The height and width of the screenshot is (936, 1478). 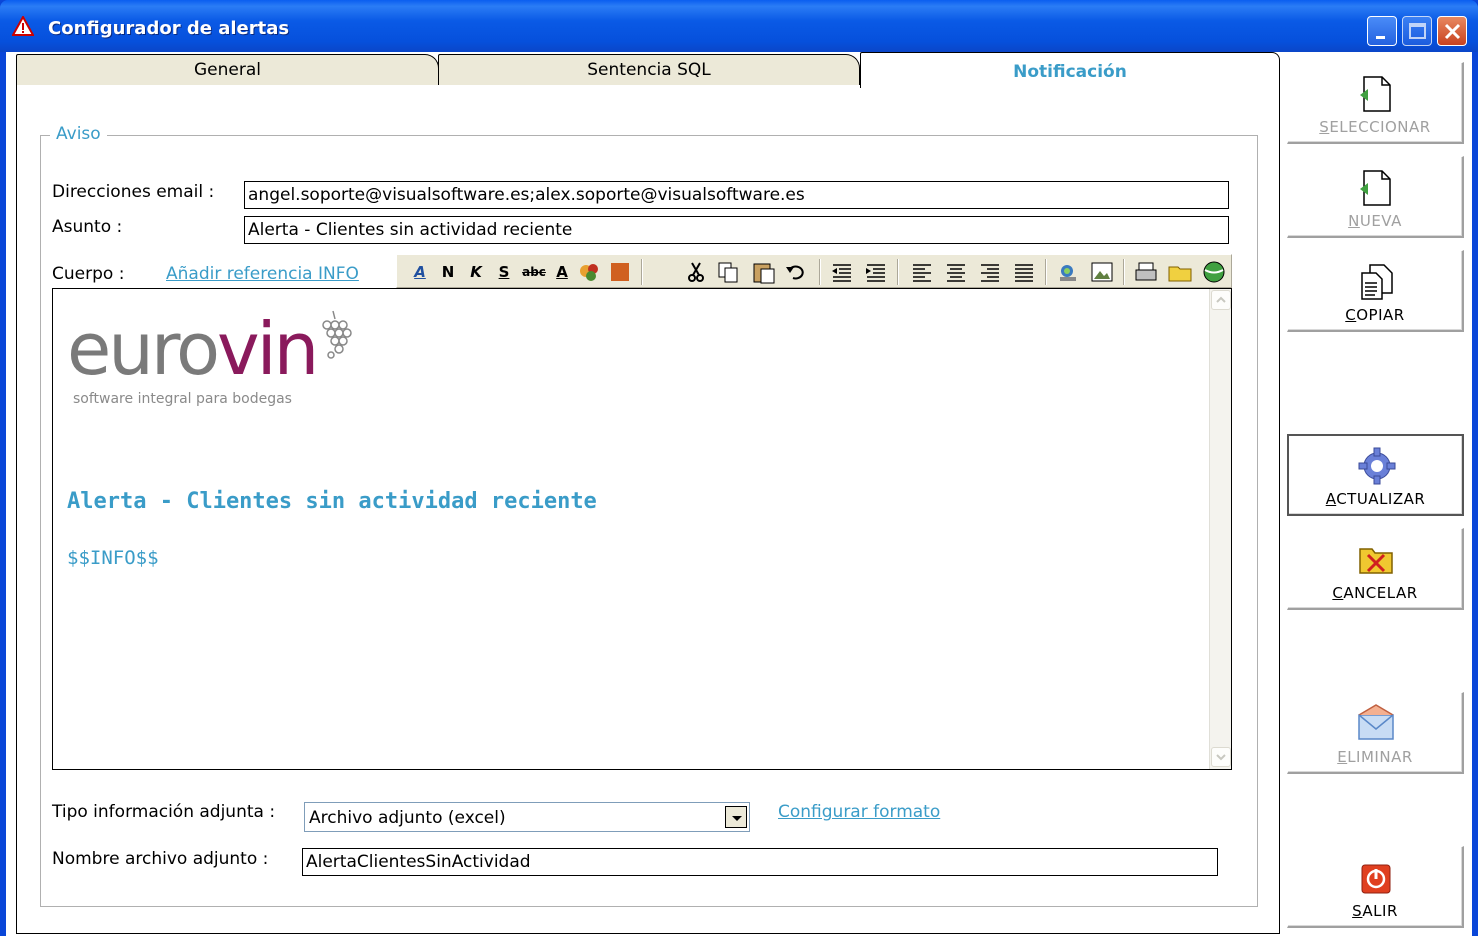 What do you see at coordinates (332, 501) in the screenshot?
I see `body-heading: Alerta - Clientes sin actividad reciente` at bounding box center [332, 501].